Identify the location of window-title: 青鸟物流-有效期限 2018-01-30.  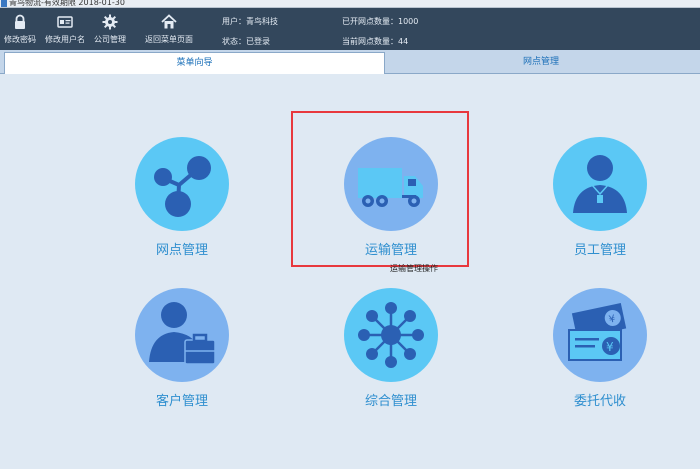
(67, 3).